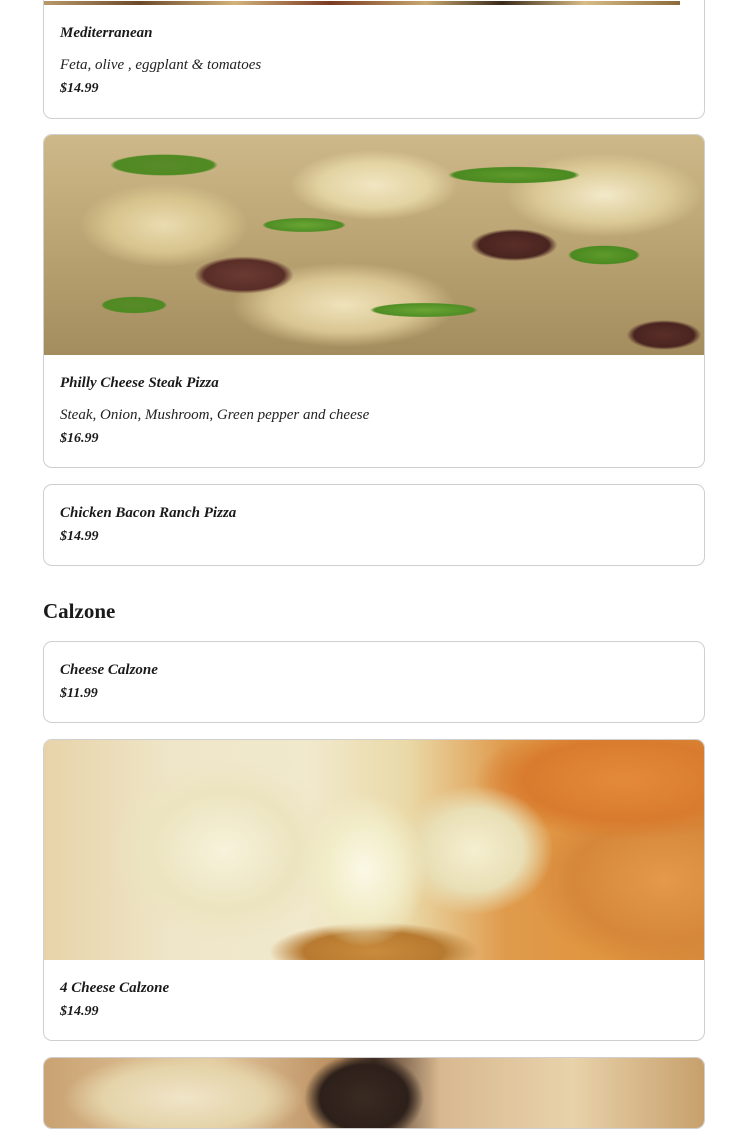 Image resolution: width=748 pixels, height=1129 pixels. I want to click on next-item-image, so click(374, 1093).